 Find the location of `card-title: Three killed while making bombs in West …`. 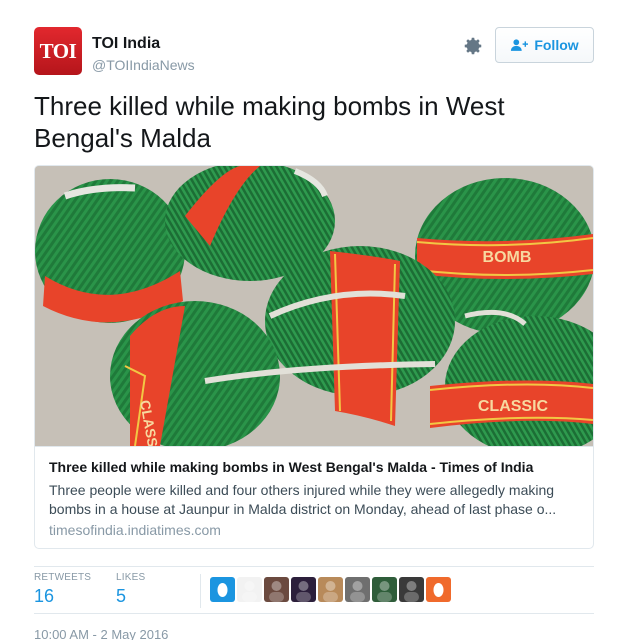

card-title: Three killed while making bombs in West … is located at coordinates (314, 467).